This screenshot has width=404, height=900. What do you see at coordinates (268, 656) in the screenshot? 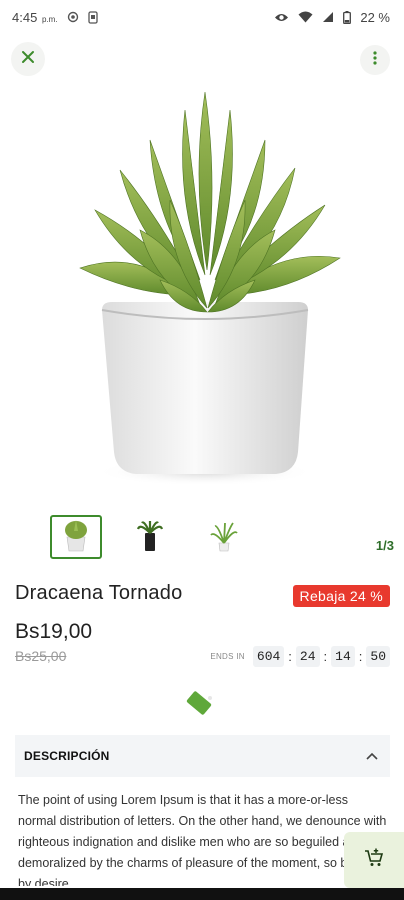
I see `countdown-days: 604` at bounding box center [268, 656].